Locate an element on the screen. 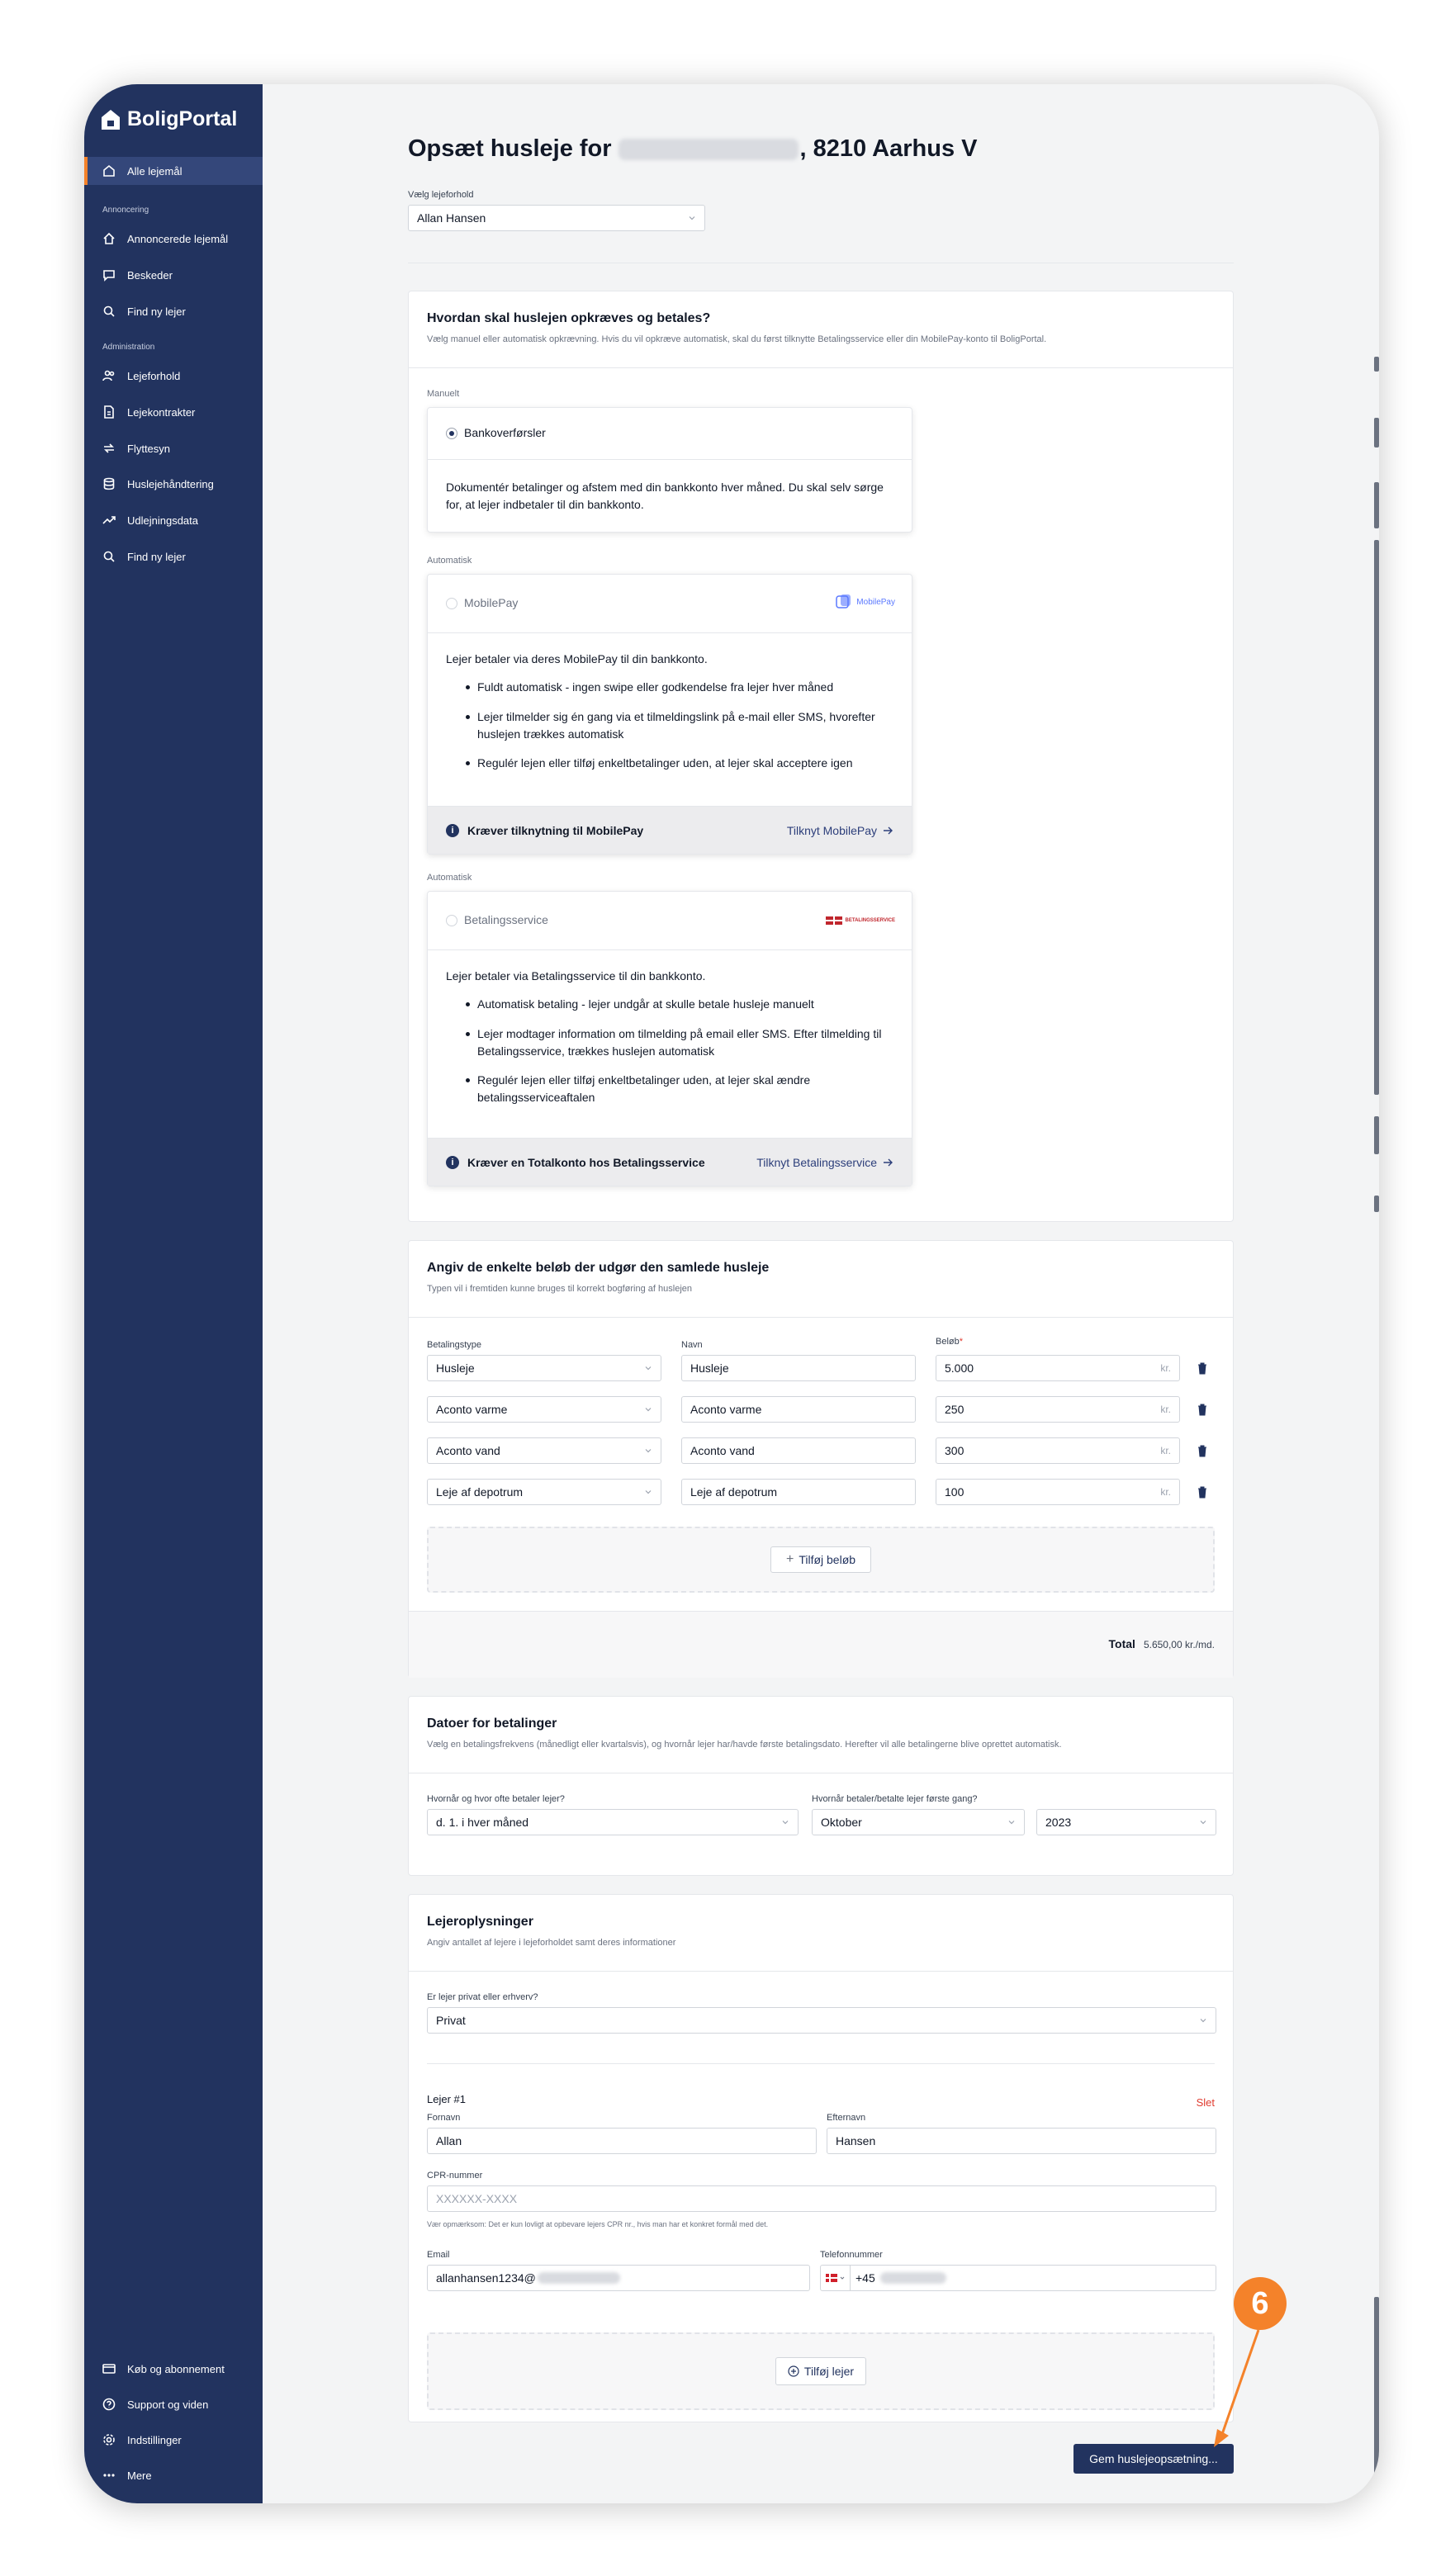 This screenshot has height=2576, width=1455. sidebar-item-find-ny-lejer-2: Find ny lejer is located at coordinates (173, 556).